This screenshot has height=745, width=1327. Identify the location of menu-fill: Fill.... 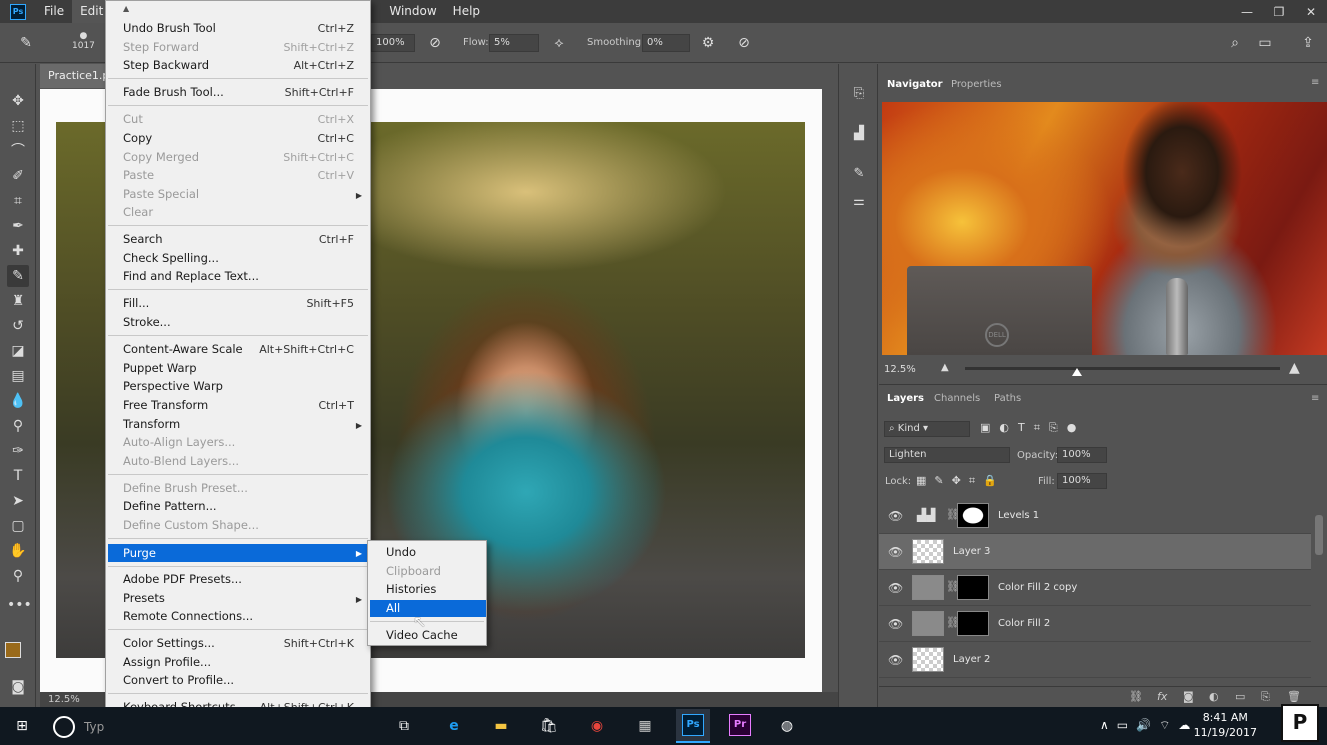
(136, 303).